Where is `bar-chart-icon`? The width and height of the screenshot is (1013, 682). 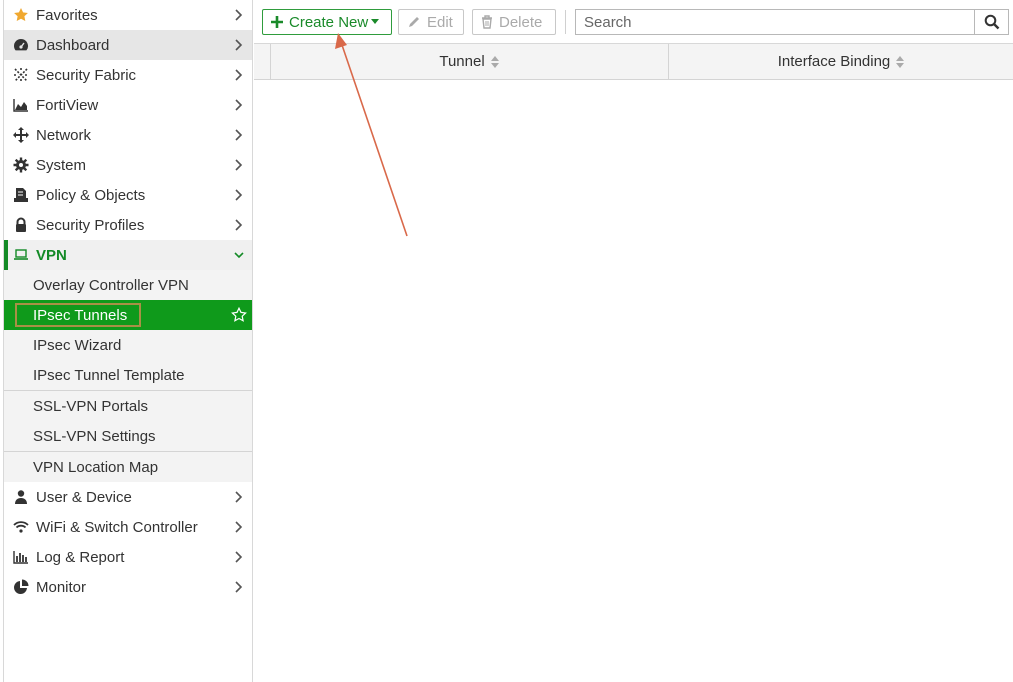 bar-chart-icon is located at coordinates (21, 557).